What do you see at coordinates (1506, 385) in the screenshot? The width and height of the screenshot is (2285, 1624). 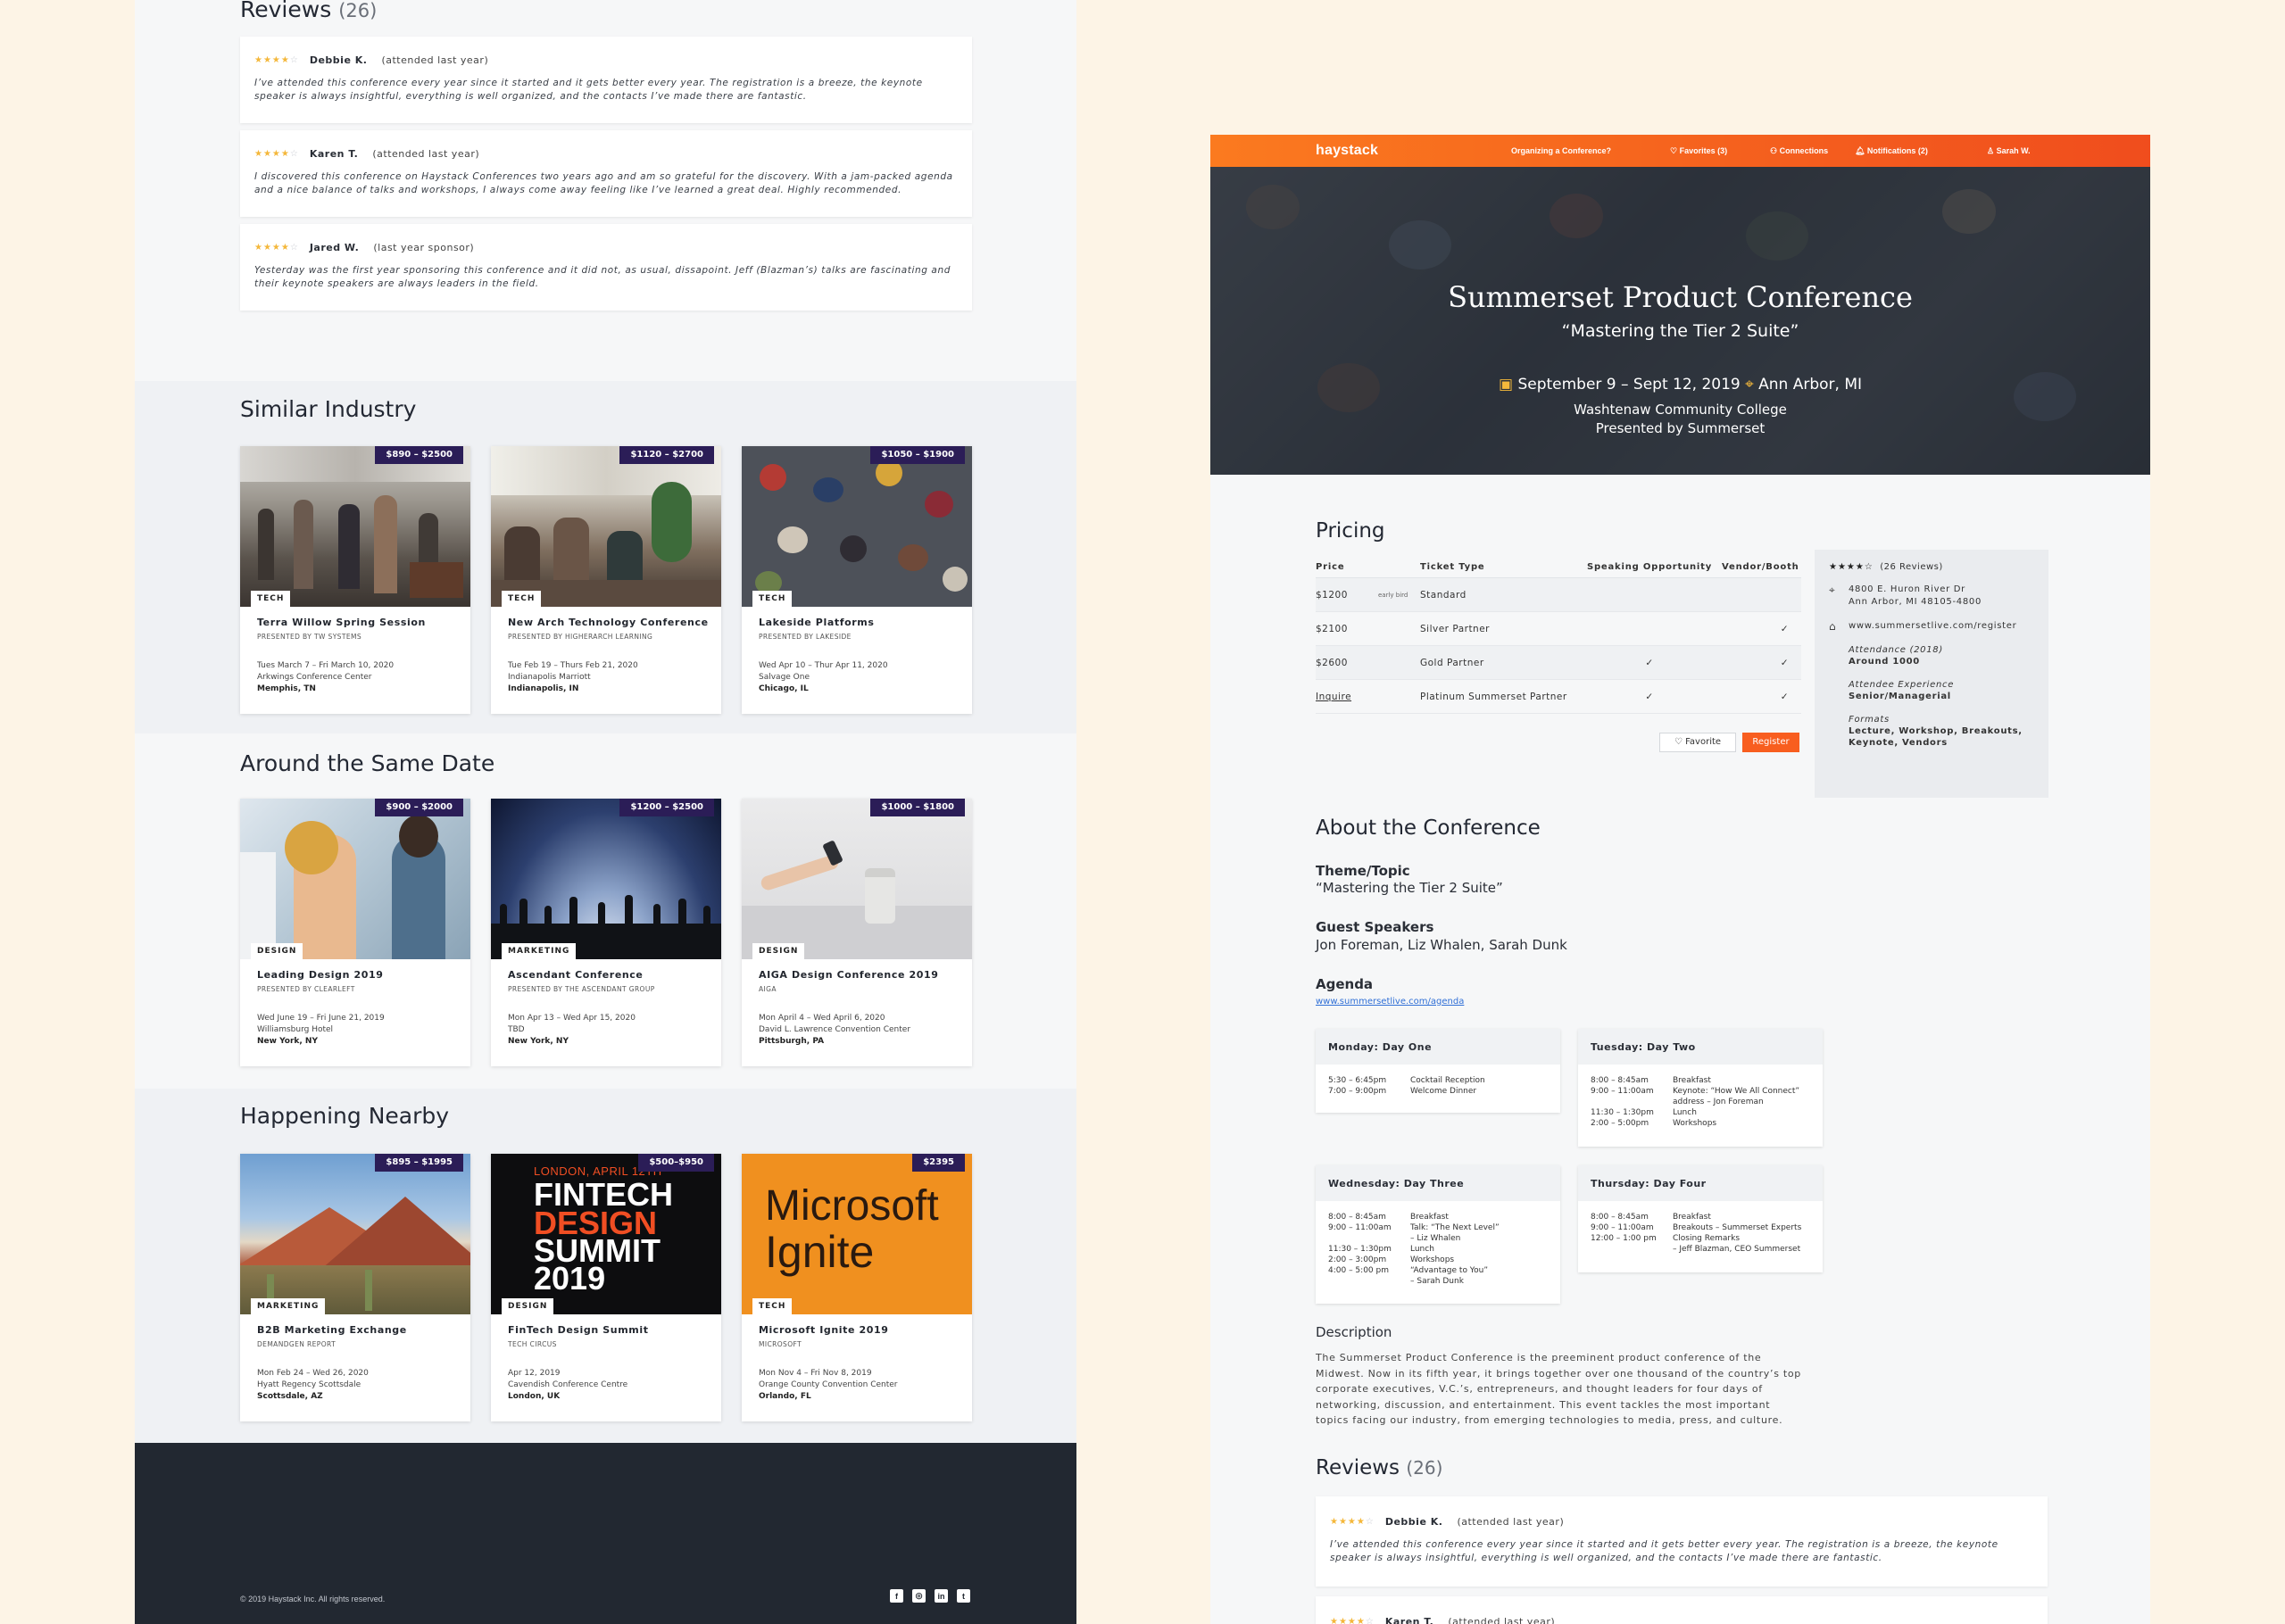 I see `calendar-icon: ▣` at bounding box center [1506, 385].